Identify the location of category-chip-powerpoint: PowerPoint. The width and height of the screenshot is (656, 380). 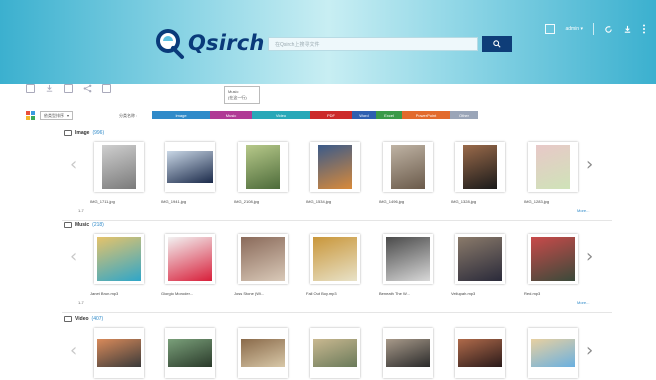
(426, 115).